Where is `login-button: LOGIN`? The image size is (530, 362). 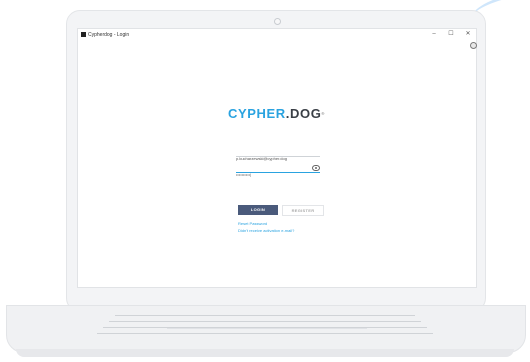 login-button: LOGIN is located at coordinates (258, 210).